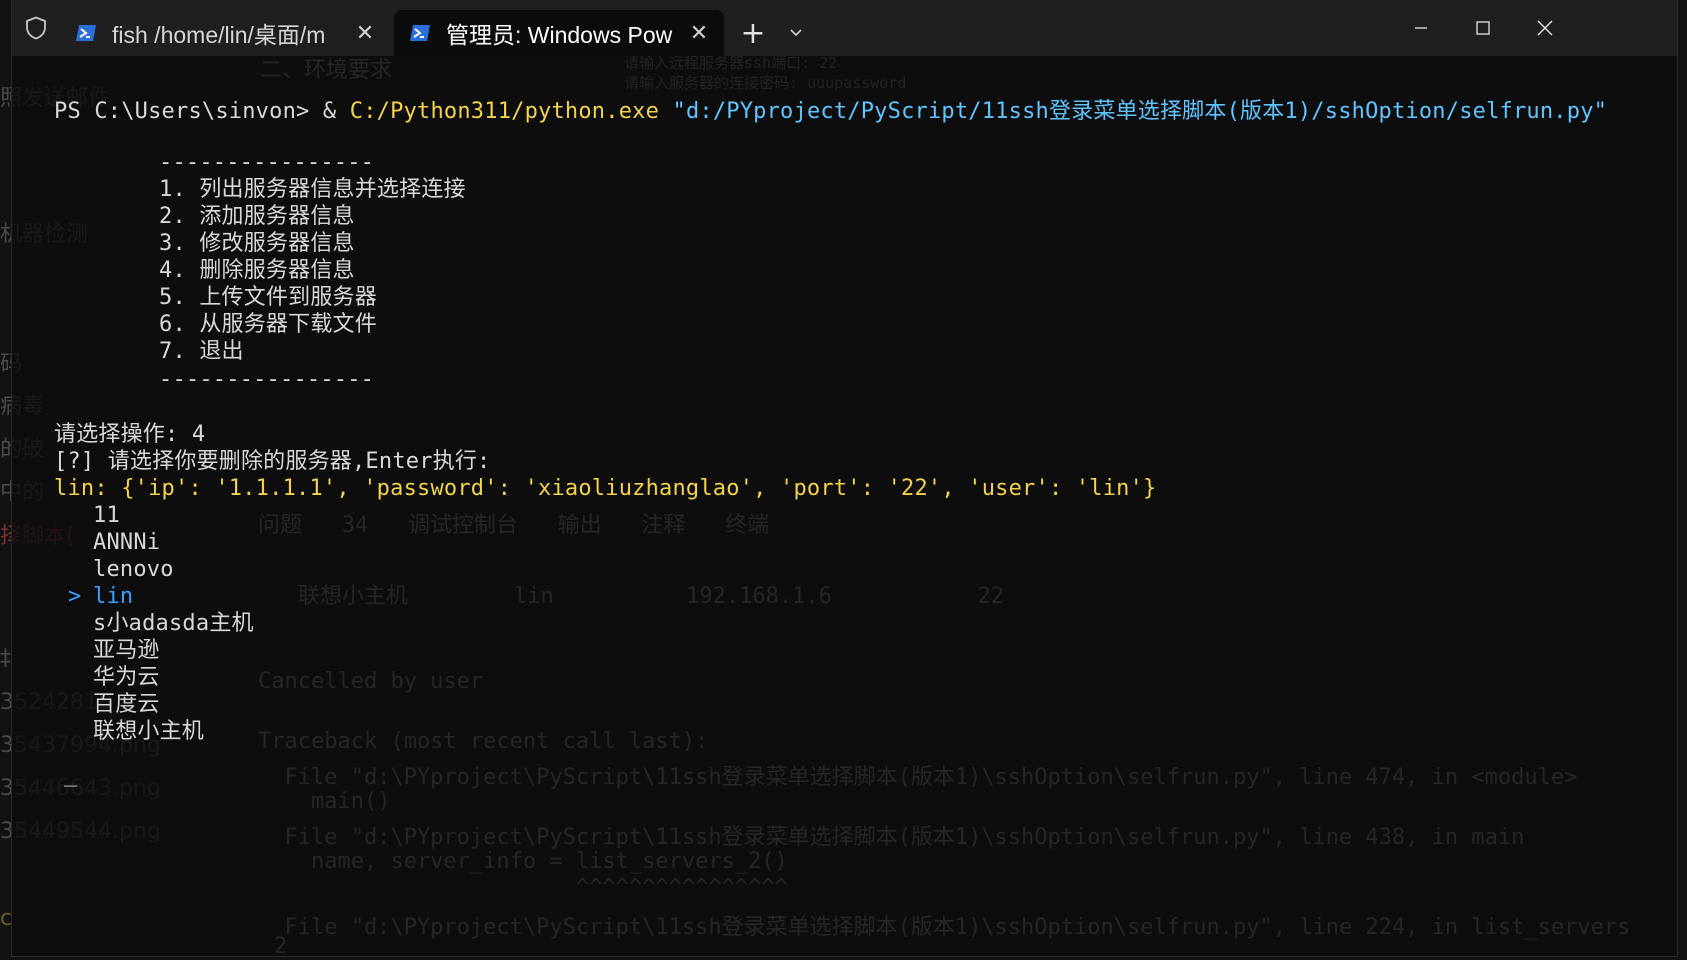 The width and height of the screenshot is (1687, 960). I want to click on server-option: 百度云, so click(126, 704).